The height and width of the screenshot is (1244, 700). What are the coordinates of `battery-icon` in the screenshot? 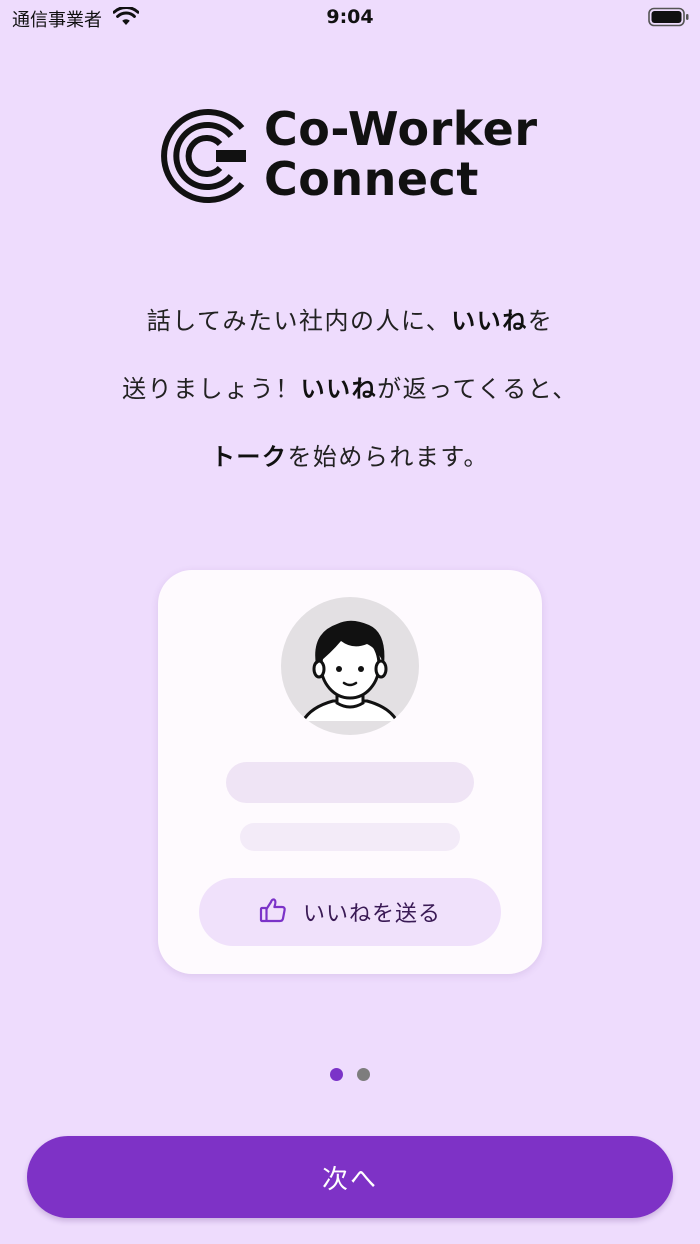 It's located at (669, 19).